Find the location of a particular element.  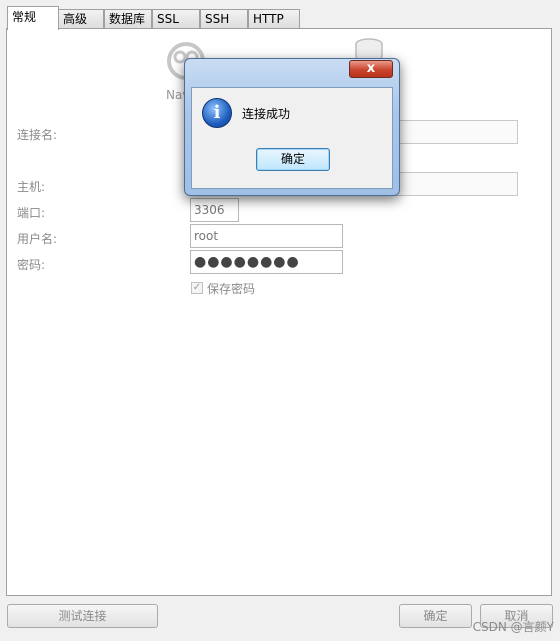

dialog-close-button: x is located at coordinates (371, 69).